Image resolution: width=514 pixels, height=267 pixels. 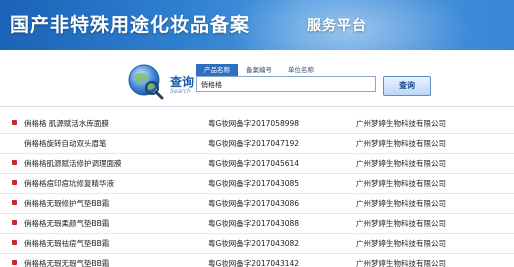 What do you see at coordinates (254, 223) in the screenshot?
I see `registration-number: 粤G妆网备字2017043088` at bounding box center [254, 223].